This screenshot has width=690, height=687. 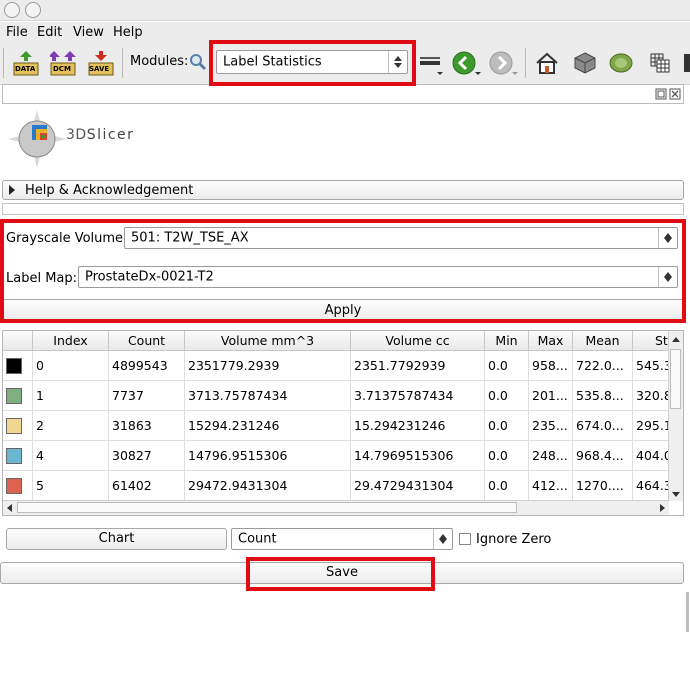 I want to click on header-index: Index, so click(x=71, y=341).